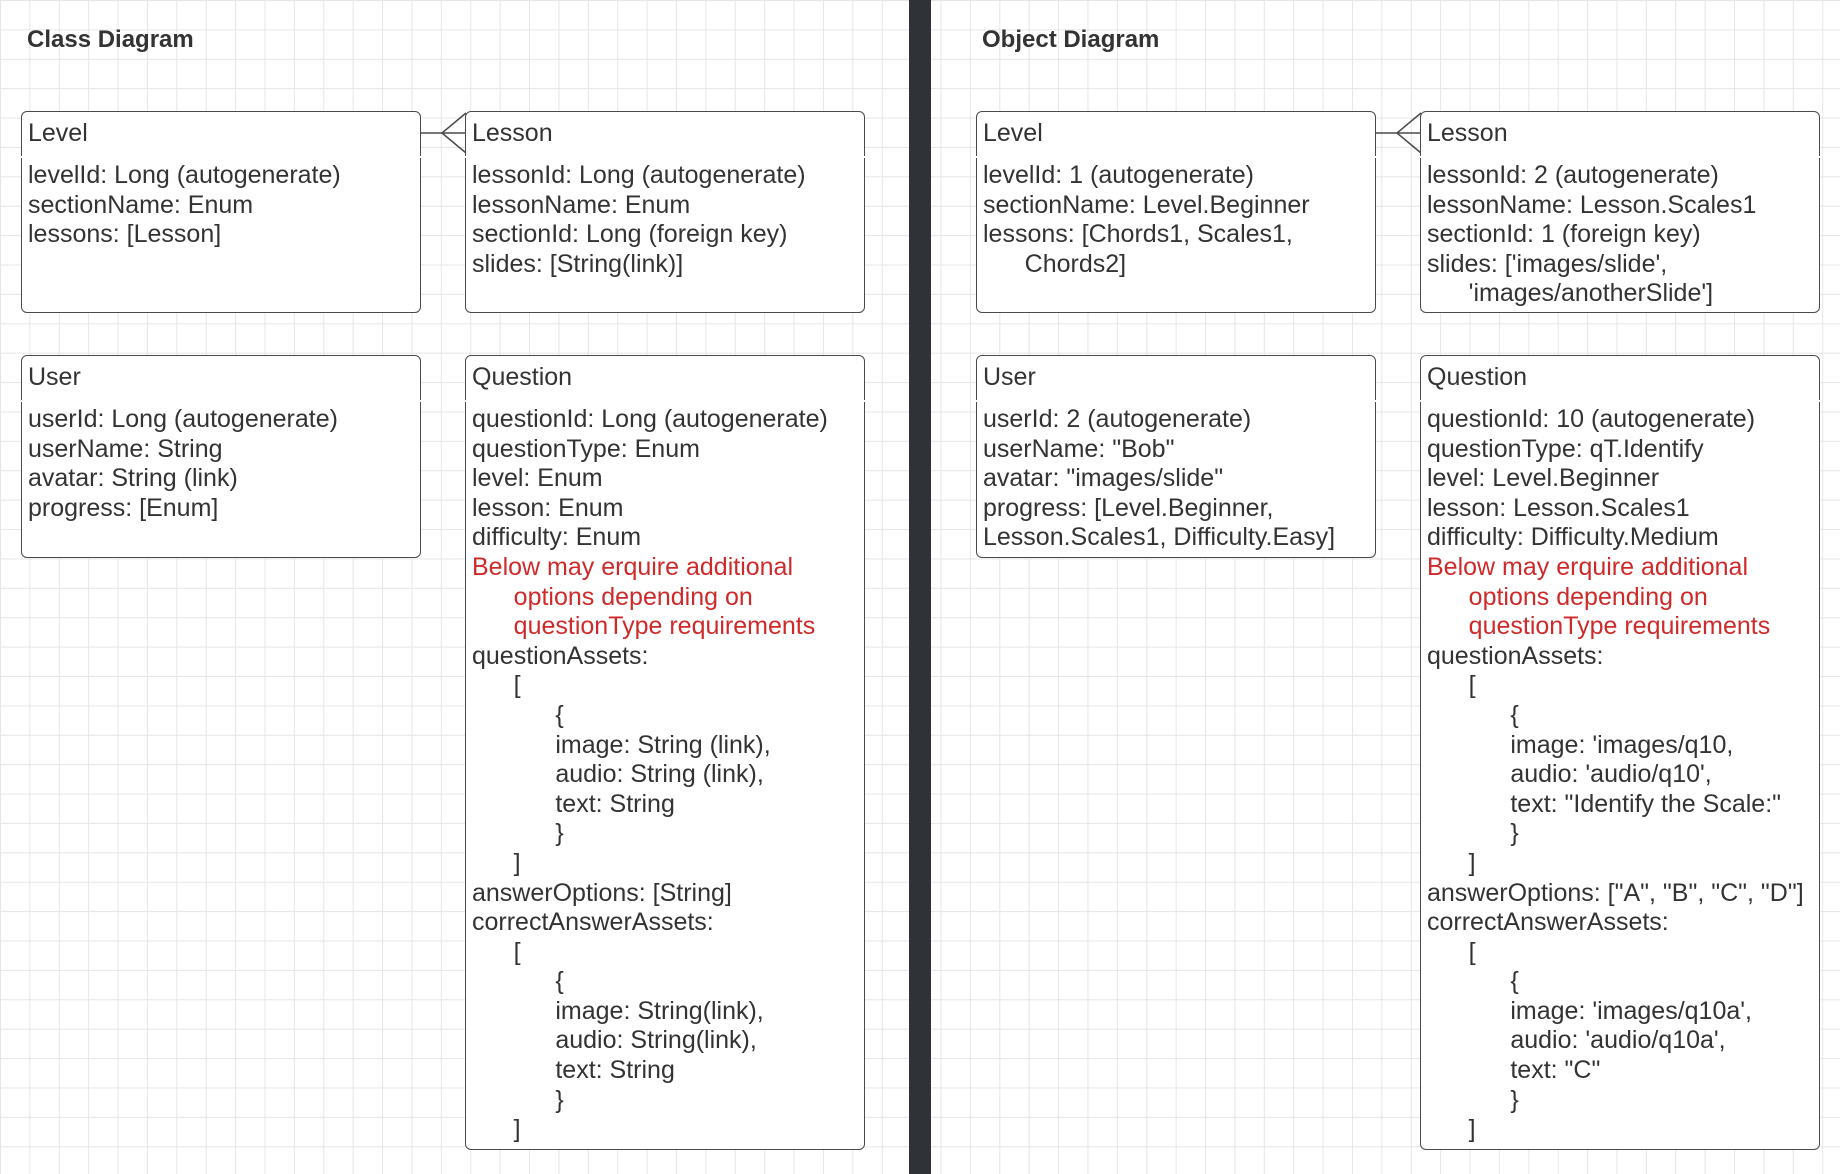 This screenshot has width=1840, height=1174. What do you see at coordinates (1514, 1070) in the screenshot?
I see `attribute: text: "C"` at bounding box center [1514, 1070].